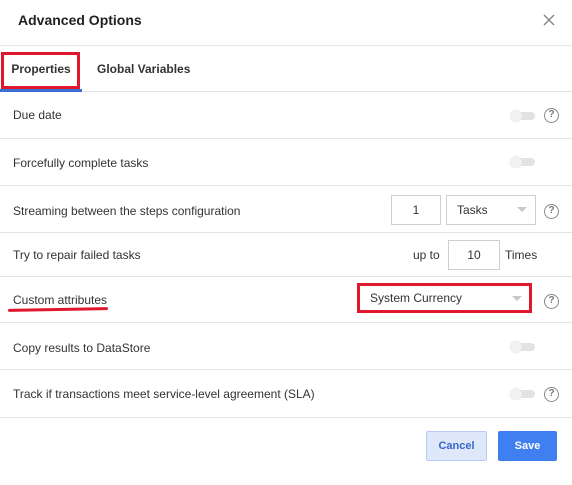  I want to click on custom-attributes-select: System Currency, so click(445, 297).